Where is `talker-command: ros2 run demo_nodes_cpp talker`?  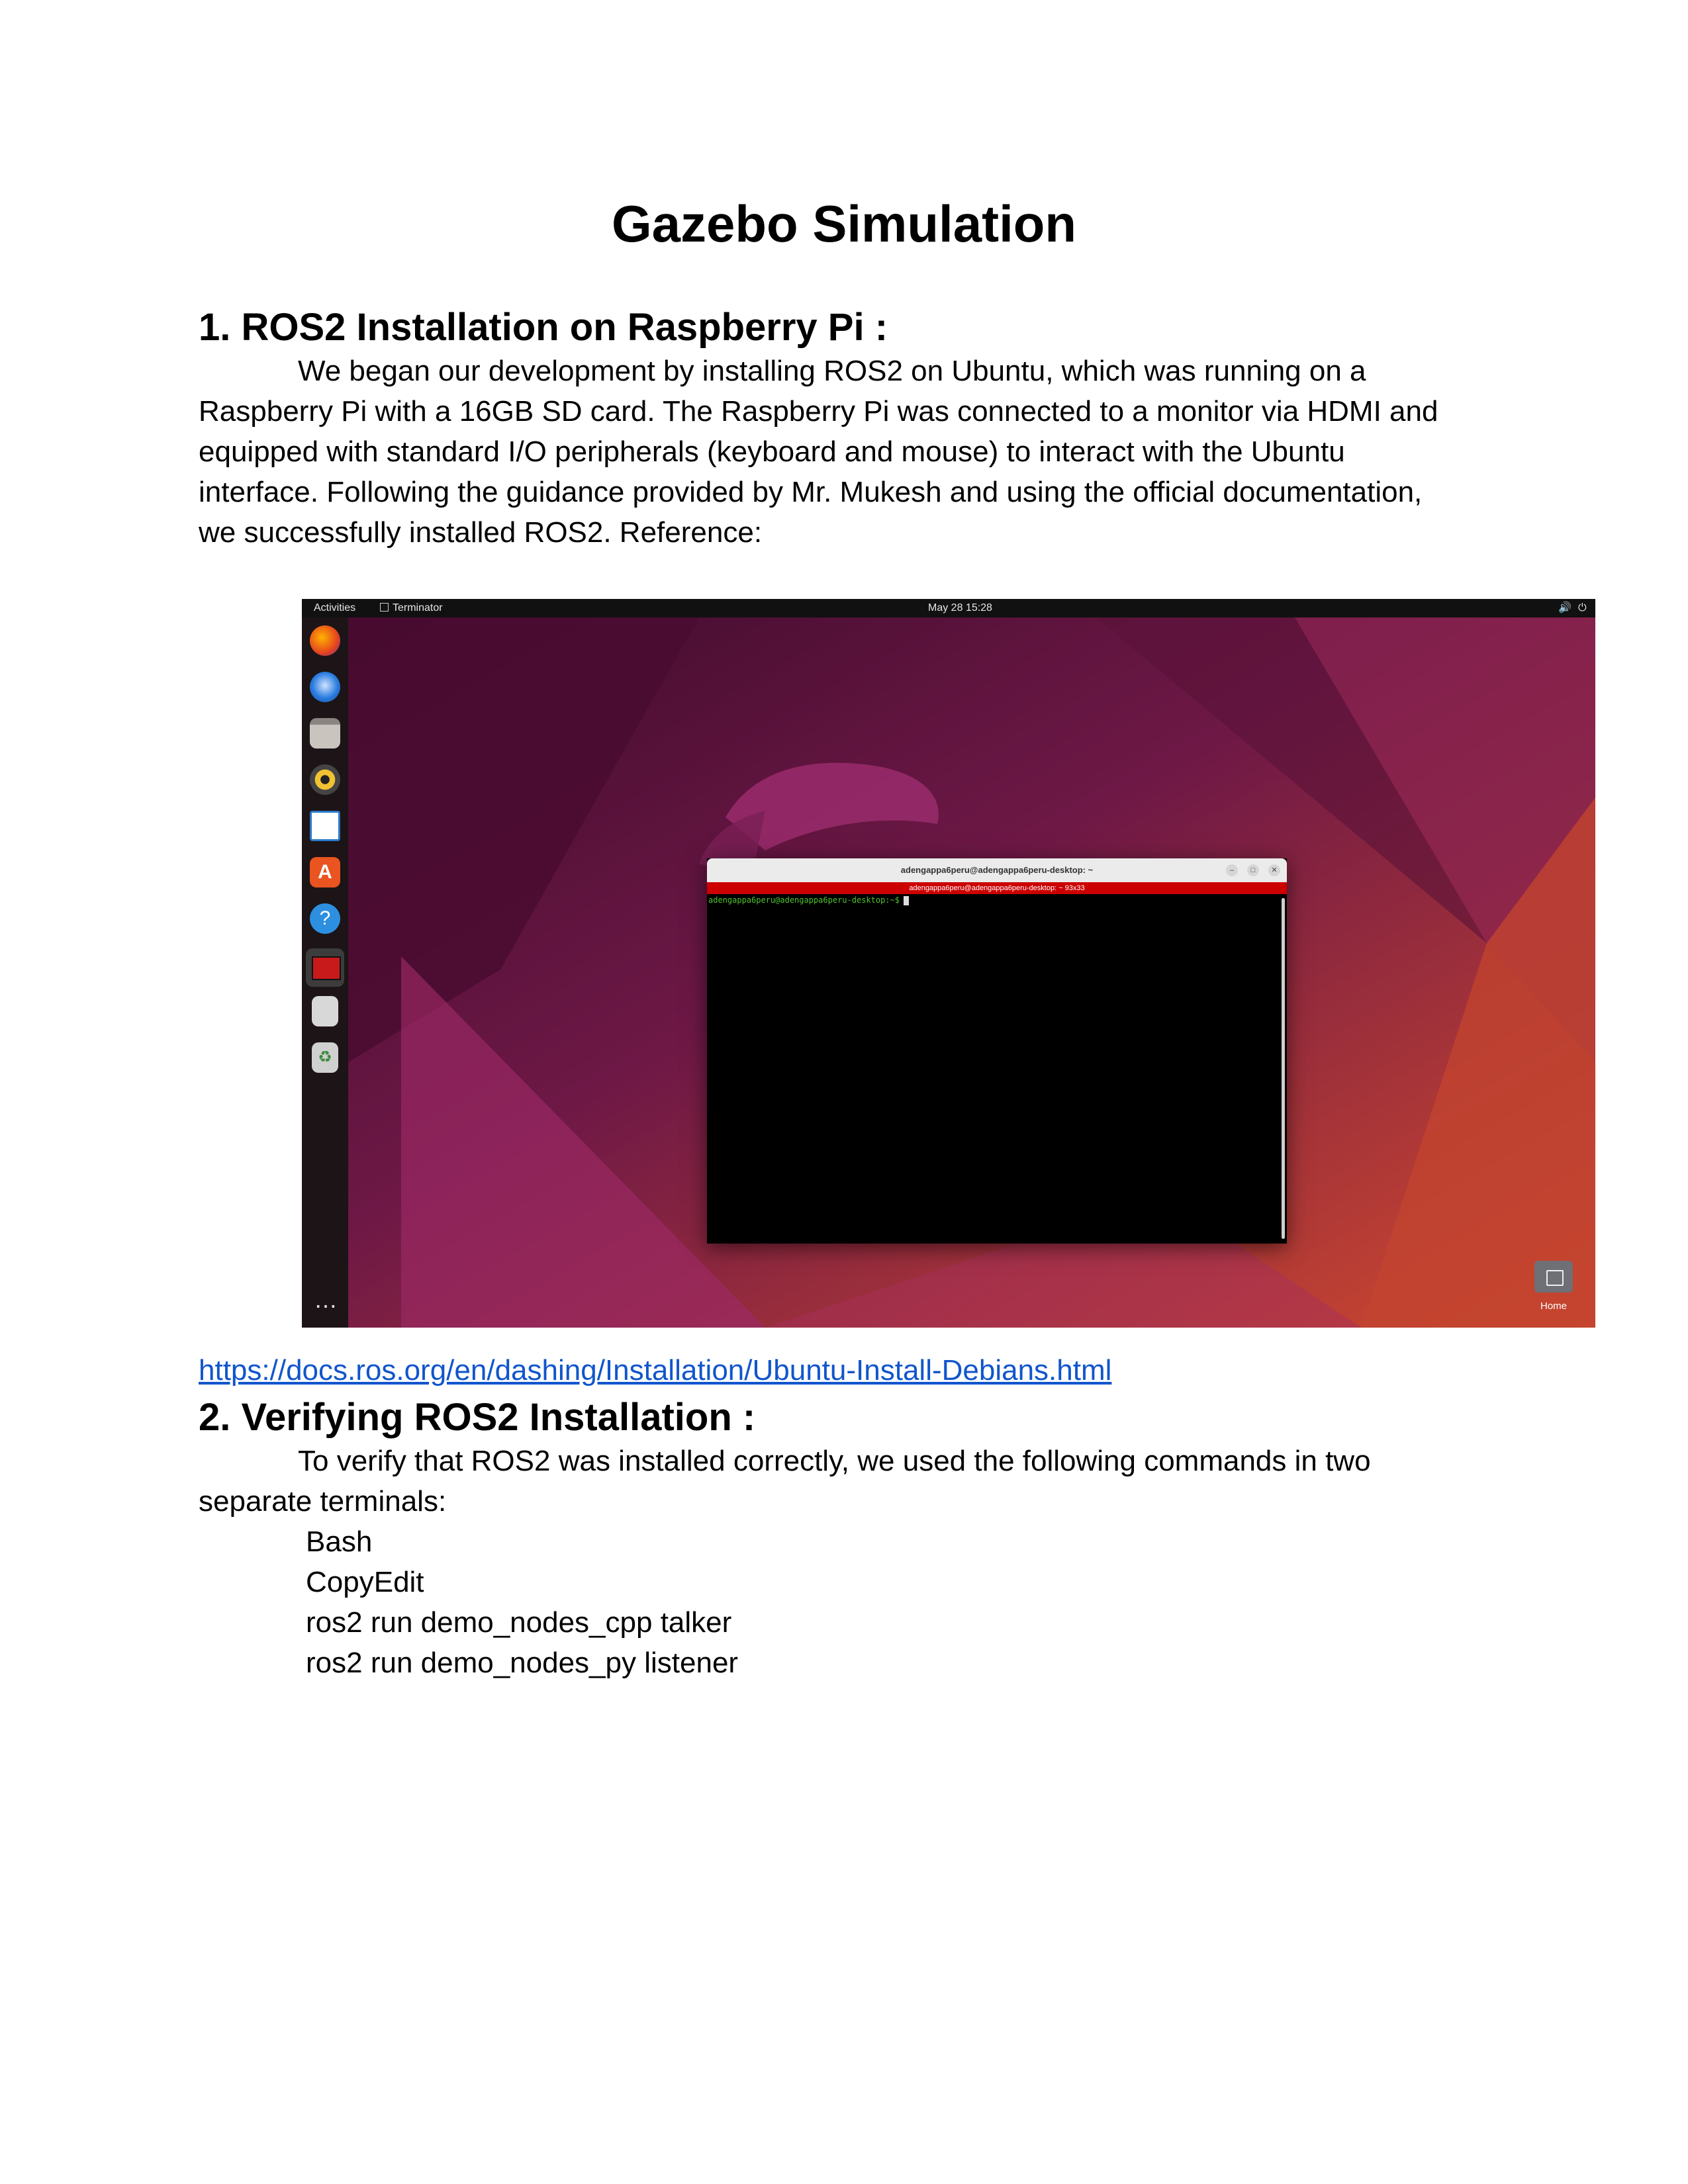 talker-command: ros2 run demo_nodes_cpp talker is located at coordinates (519, 1622).